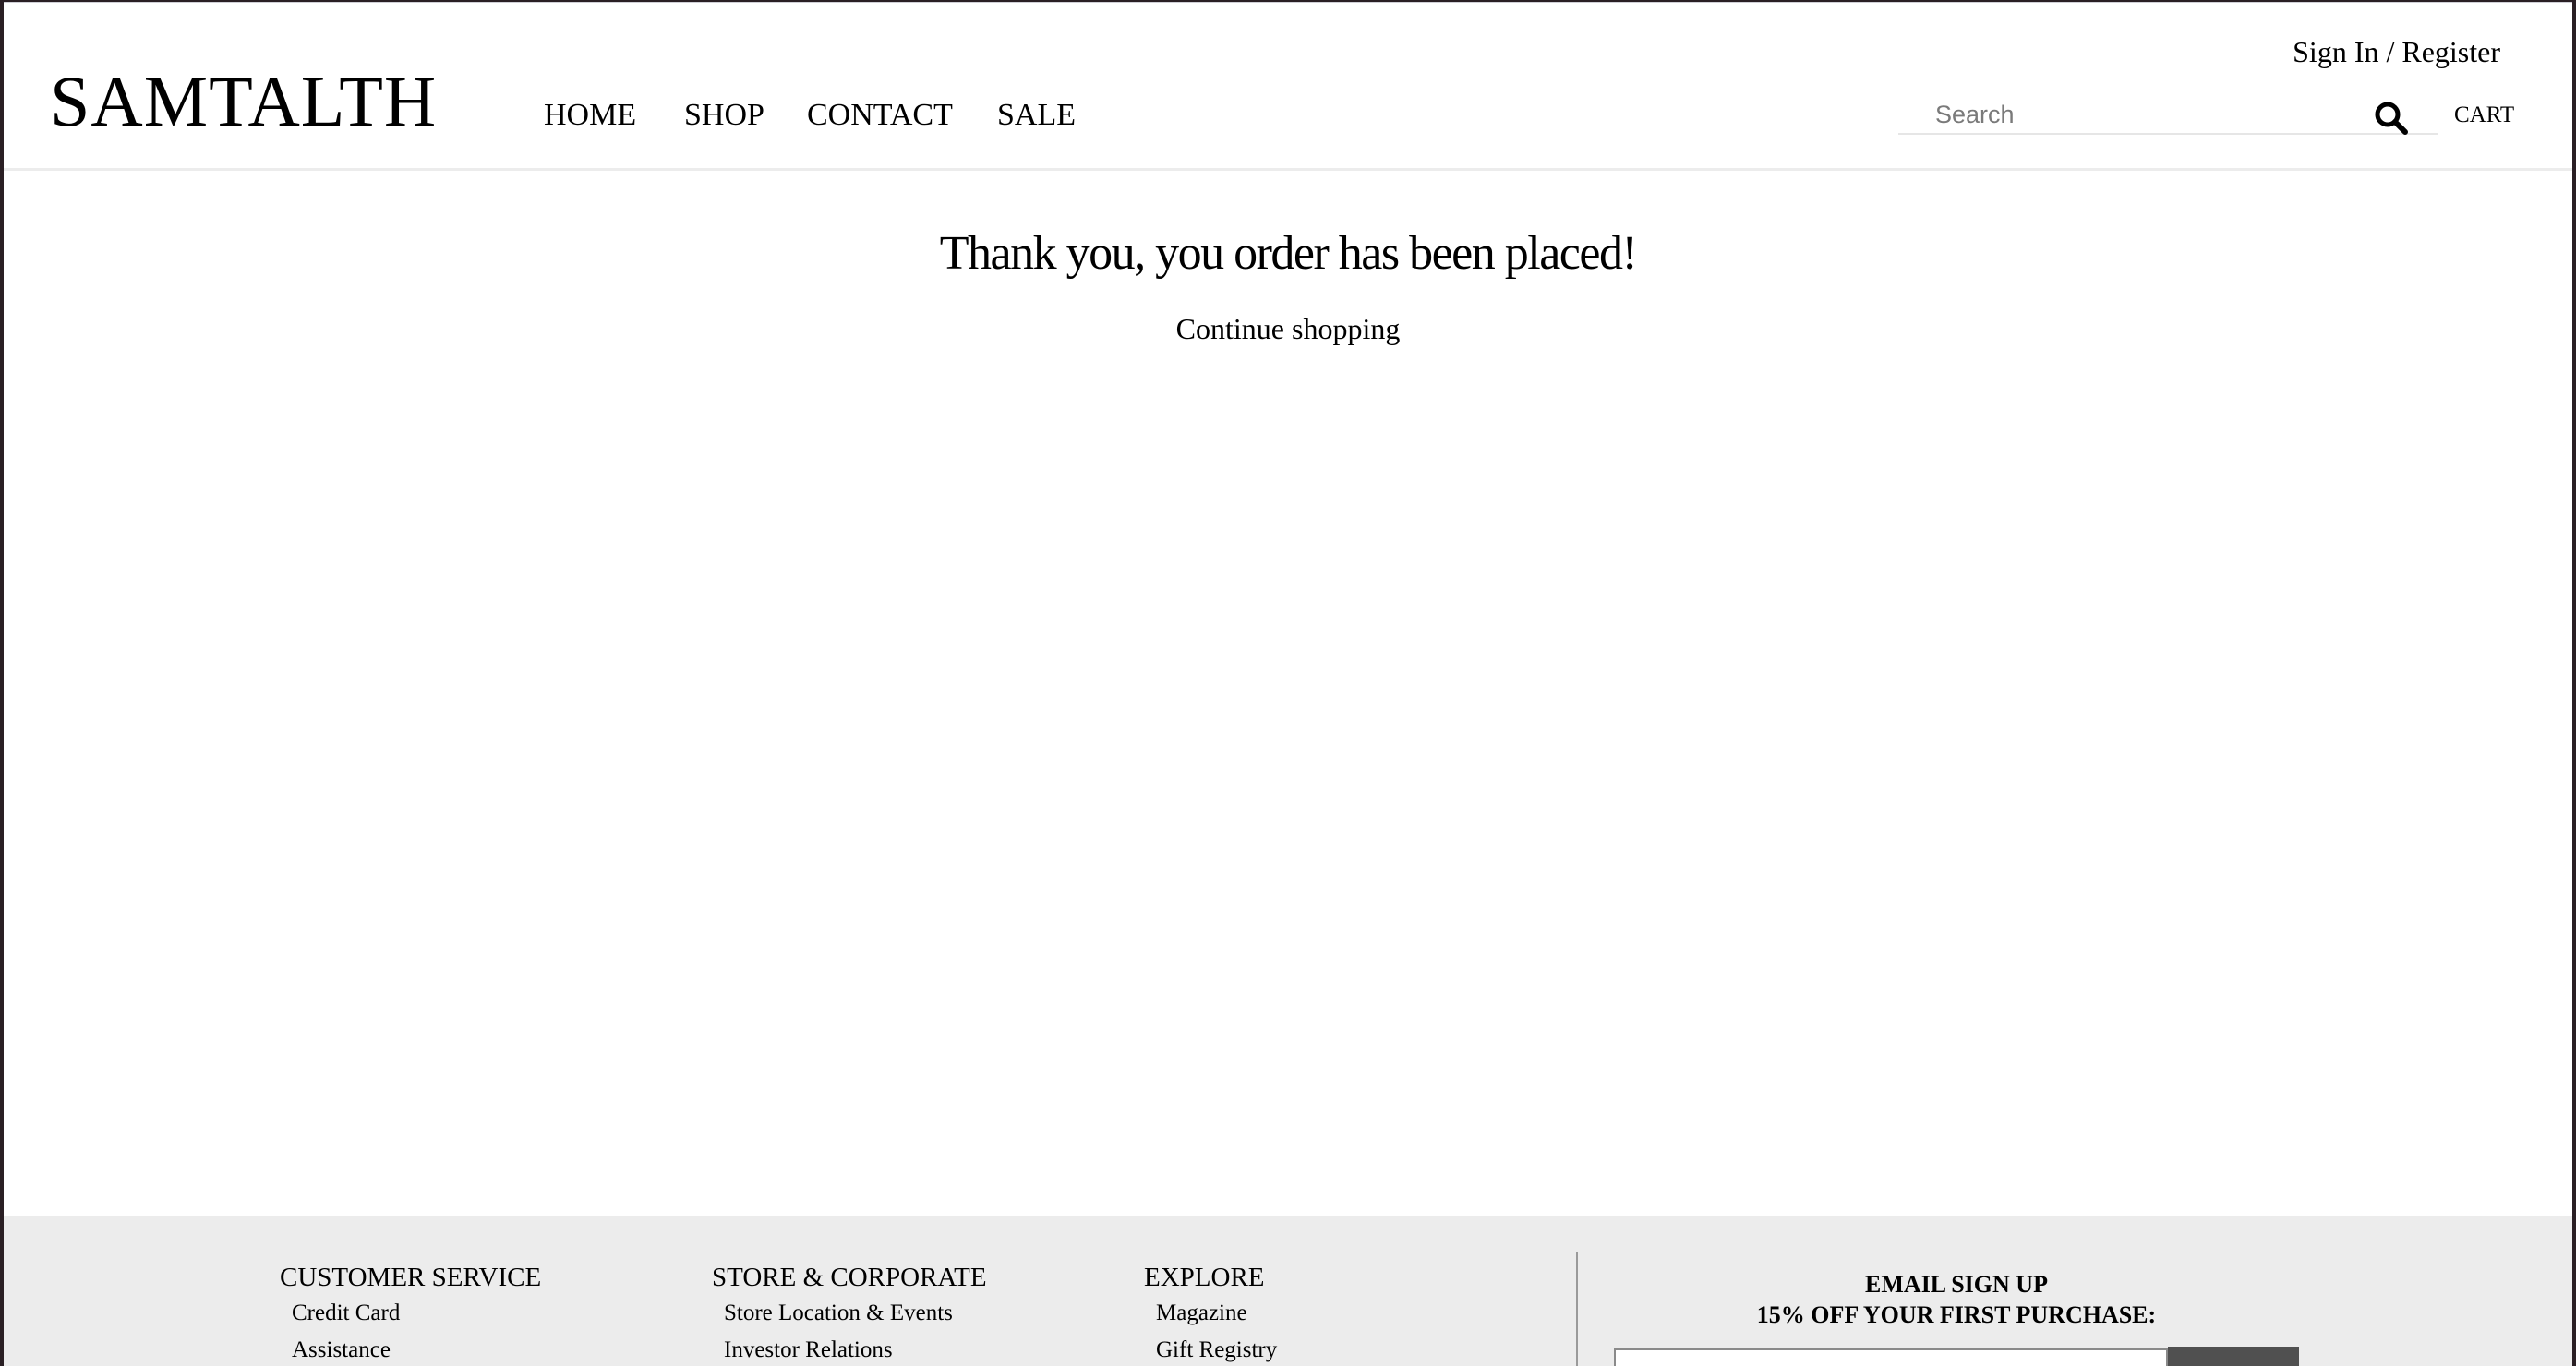  I want to click on nav-contact: CONTACT, so click(880, 115).